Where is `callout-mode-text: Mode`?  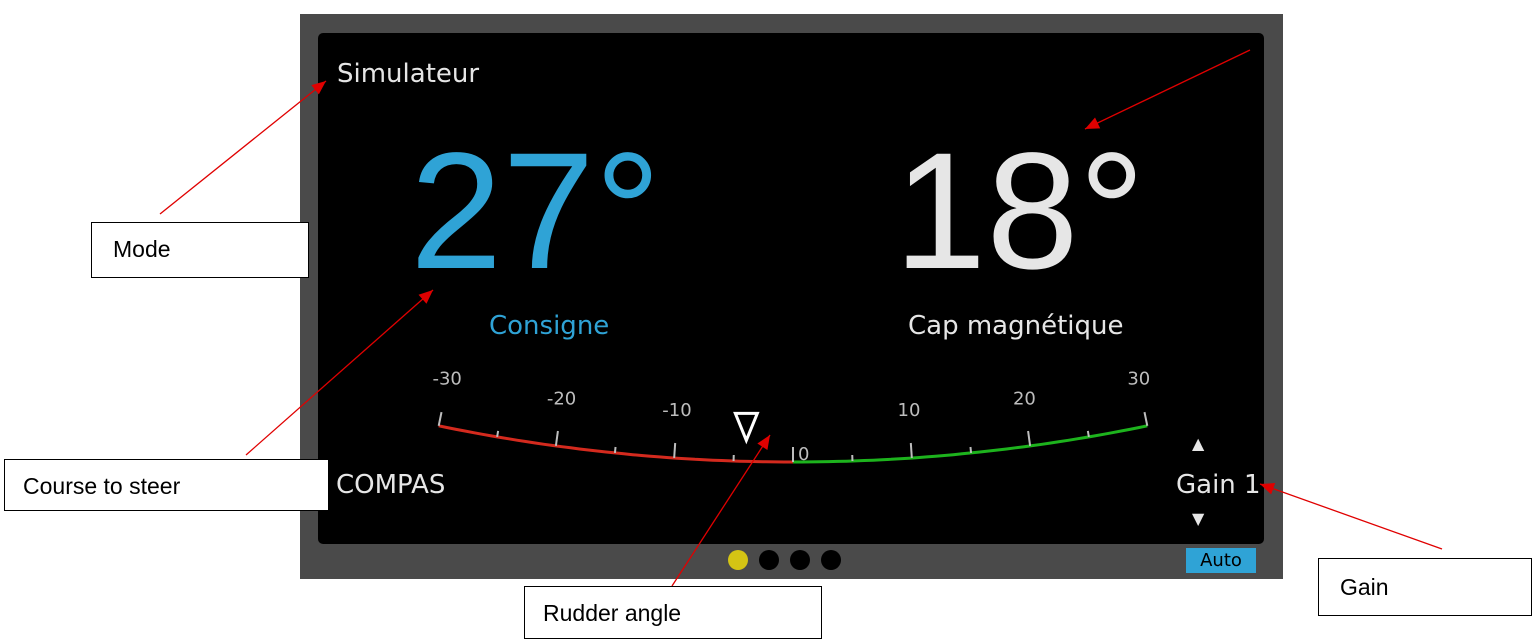
callout-mode-text: Mode is located at coordinates (142, 249).